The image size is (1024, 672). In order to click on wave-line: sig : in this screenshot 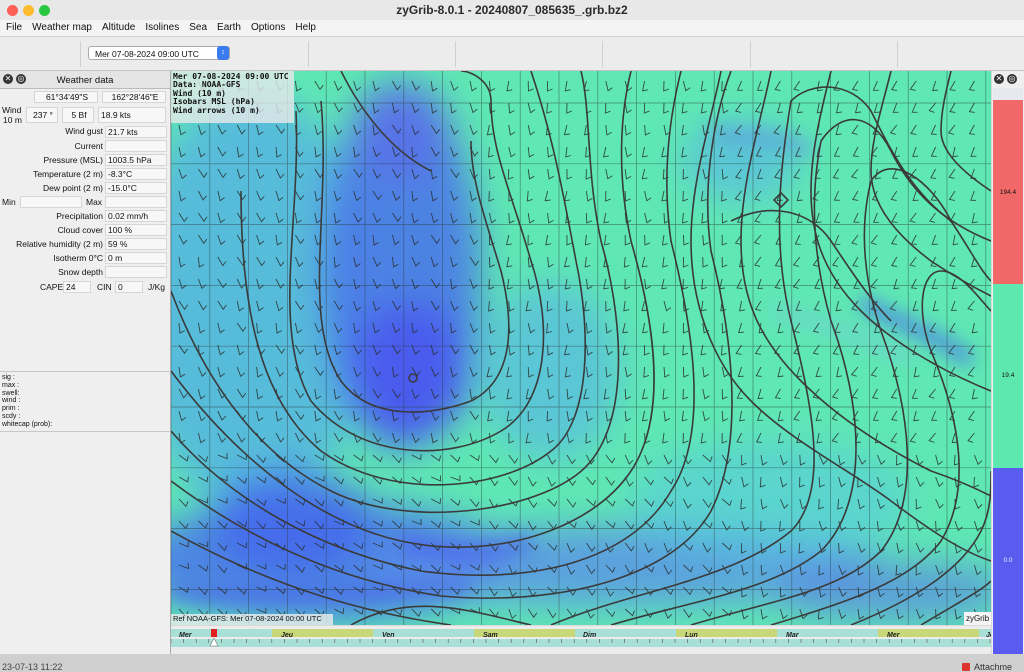, I will do `click(8, 377)`.